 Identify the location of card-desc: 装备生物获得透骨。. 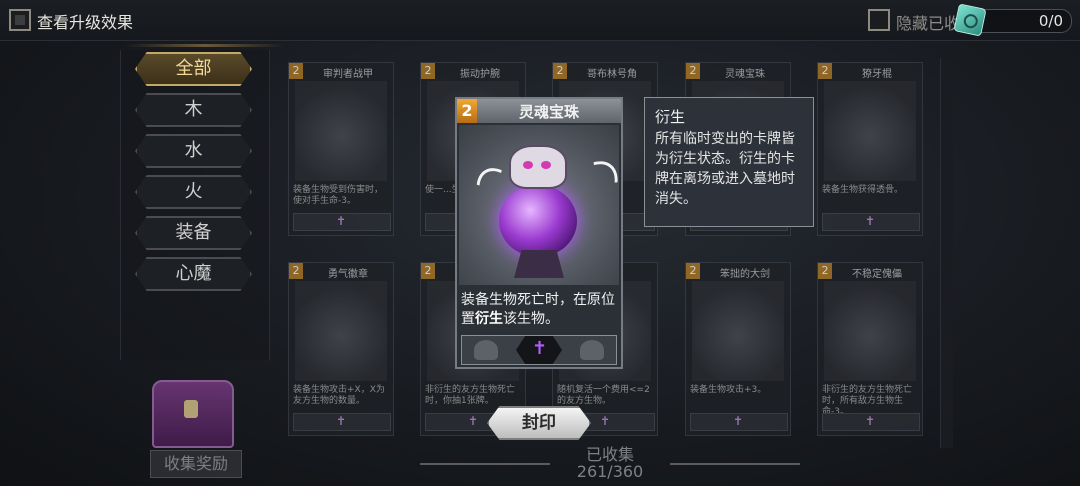
(863, 190).